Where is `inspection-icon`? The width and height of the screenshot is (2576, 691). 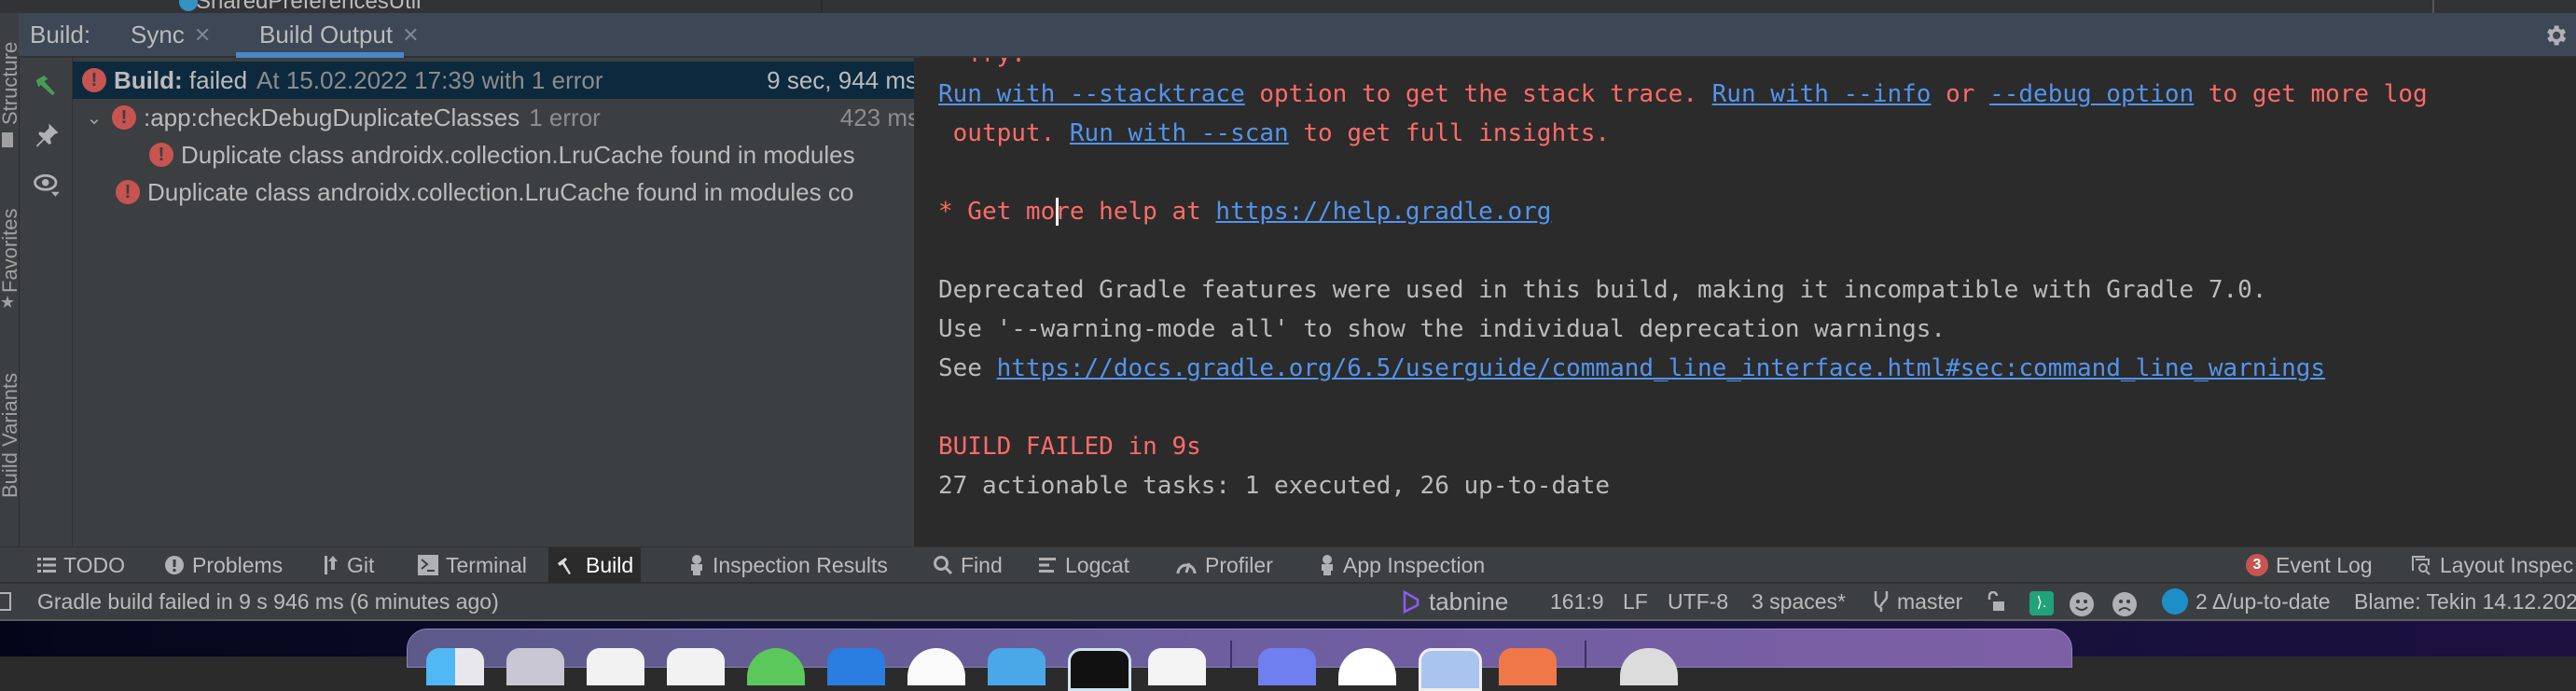 inspection-icon is located at coordinates (696, 565).